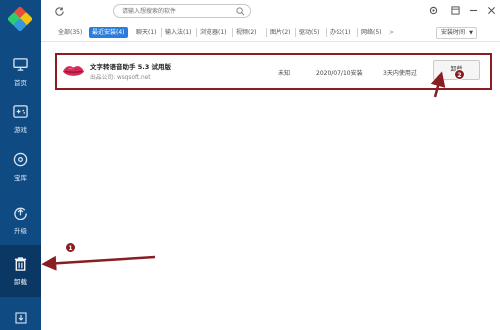 The image size is (500, 330). I want to click on gamepad-icon, so click(20, 111).